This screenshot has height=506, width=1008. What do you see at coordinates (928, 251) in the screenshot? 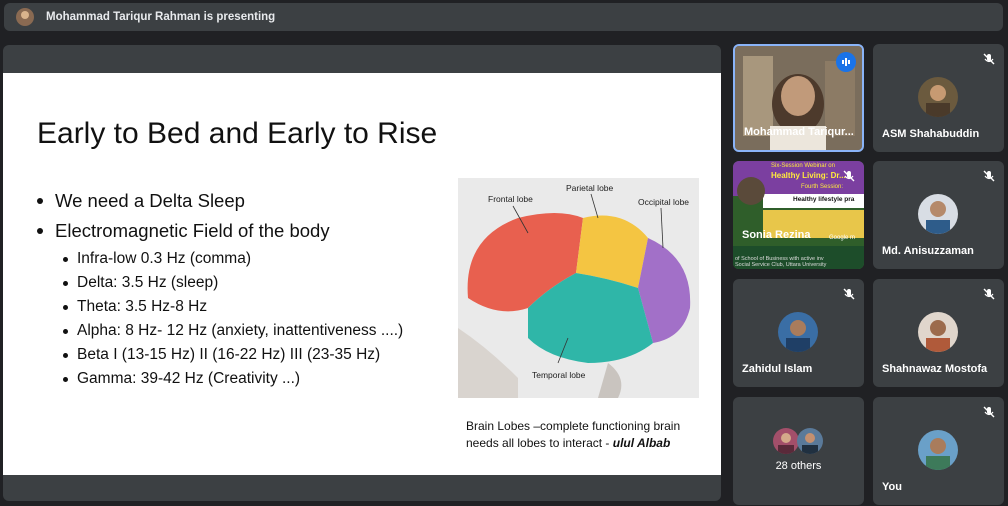
I see `participant-name: Md. Anisuzzaman` at bounding box center [928, 251].